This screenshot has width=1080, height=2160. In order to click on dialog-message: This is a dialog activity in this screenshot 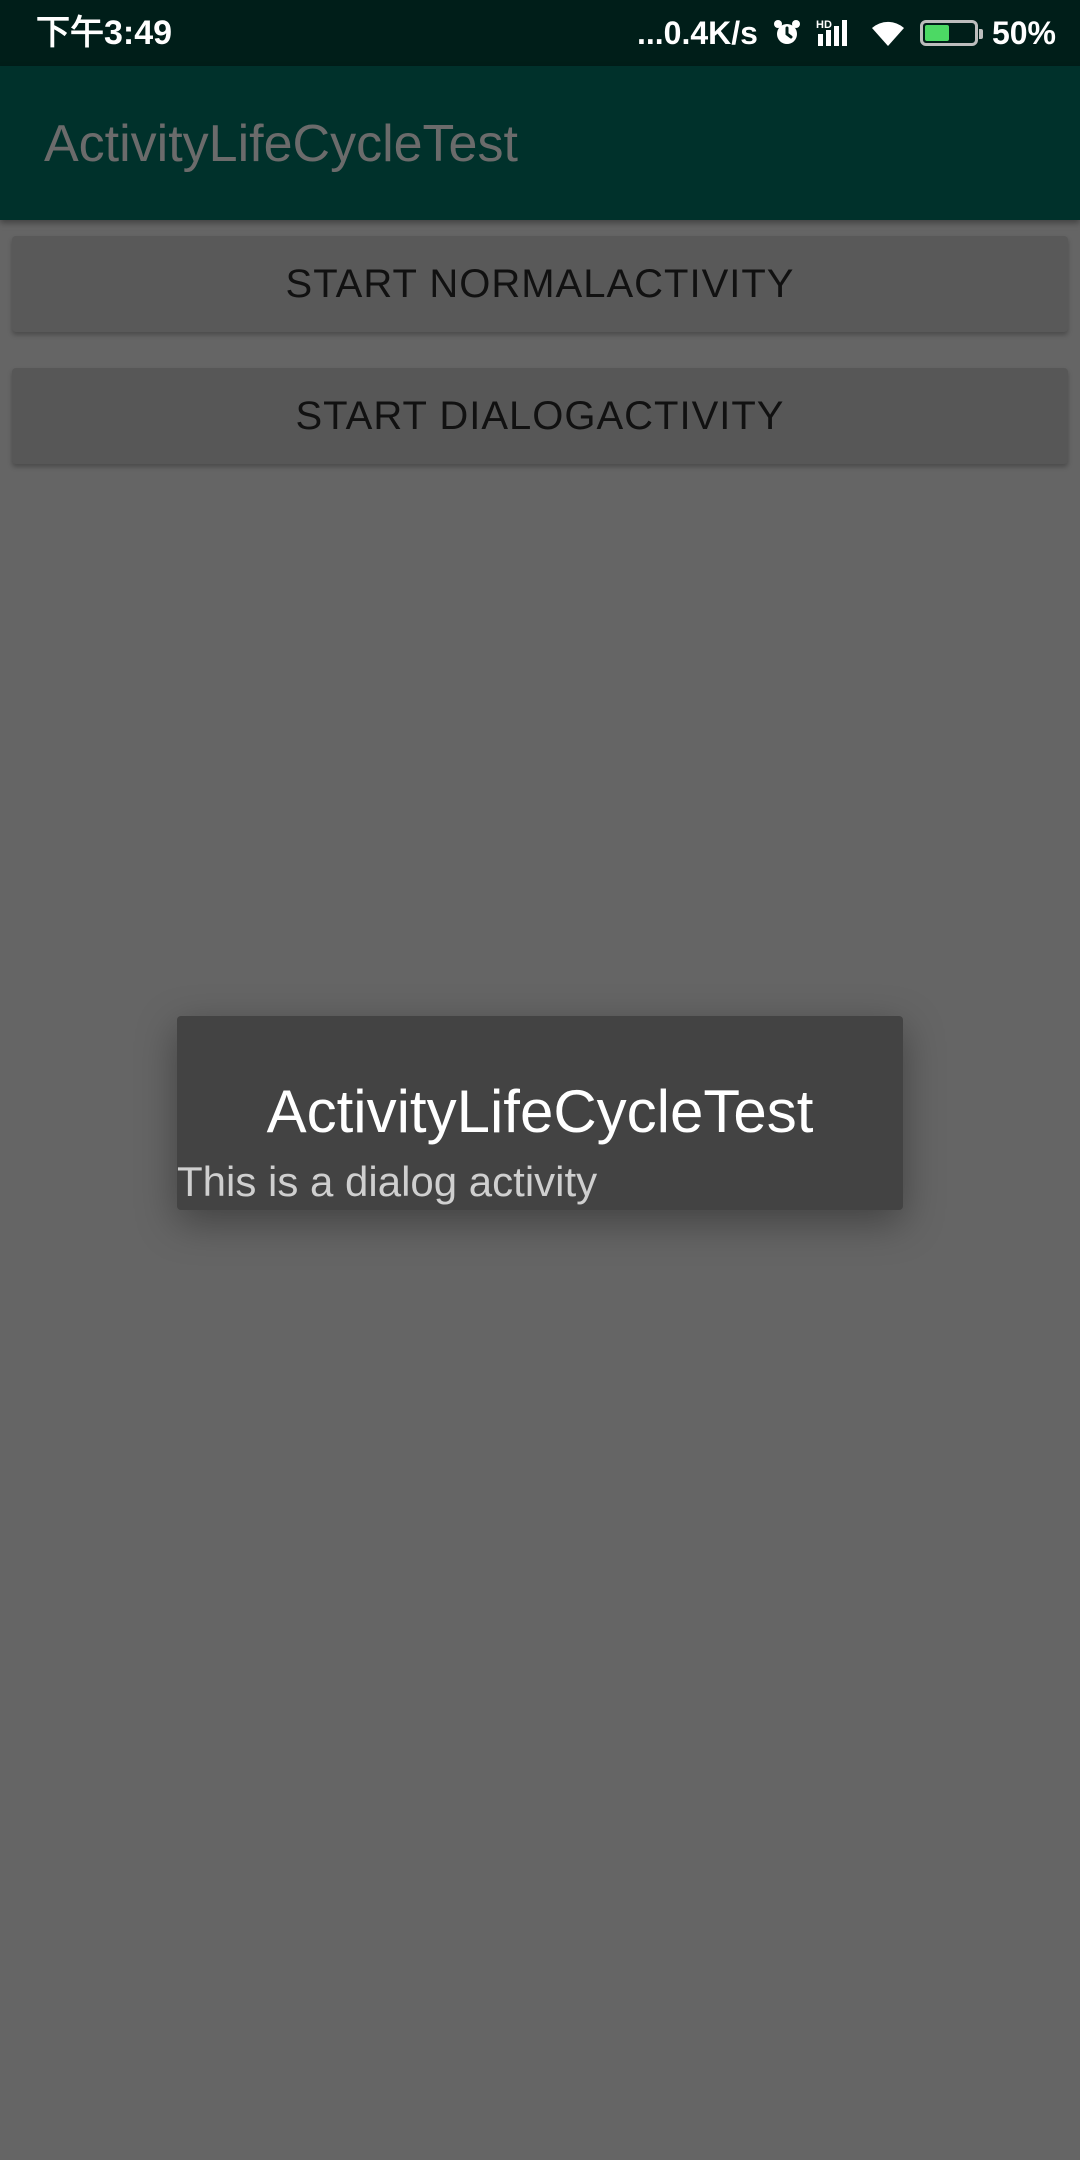, I will do `click(387, 1181)`.